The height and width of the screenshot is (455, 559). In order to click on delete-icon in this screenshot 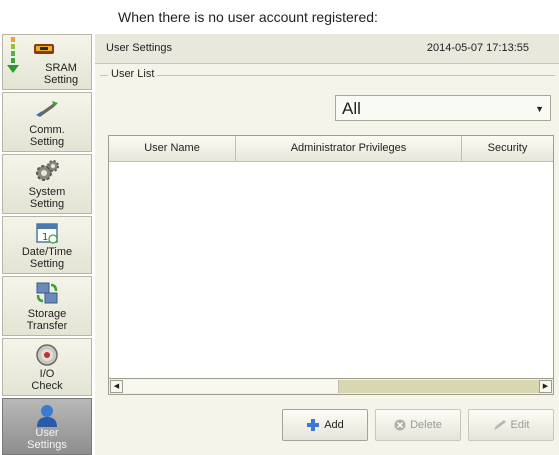, I will do `click(400, 425)`.